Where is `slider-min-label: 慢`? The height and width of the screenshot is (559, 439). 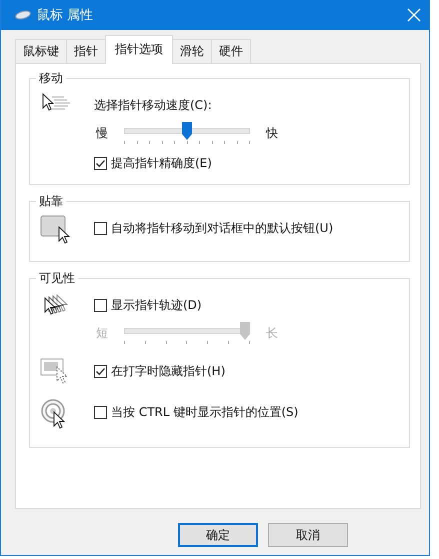
slider-min-label: 慢 is located at coordinates (102, 133).